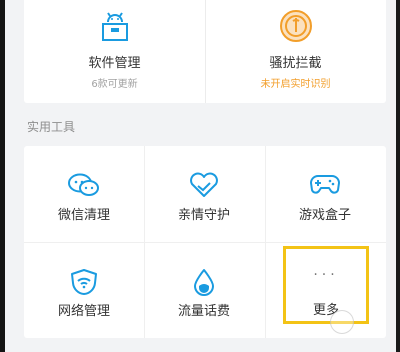 The height and width of the screenshot is (352, 400). I want to click on wechat-clean-tile: 微信清理, so click(84, 194).